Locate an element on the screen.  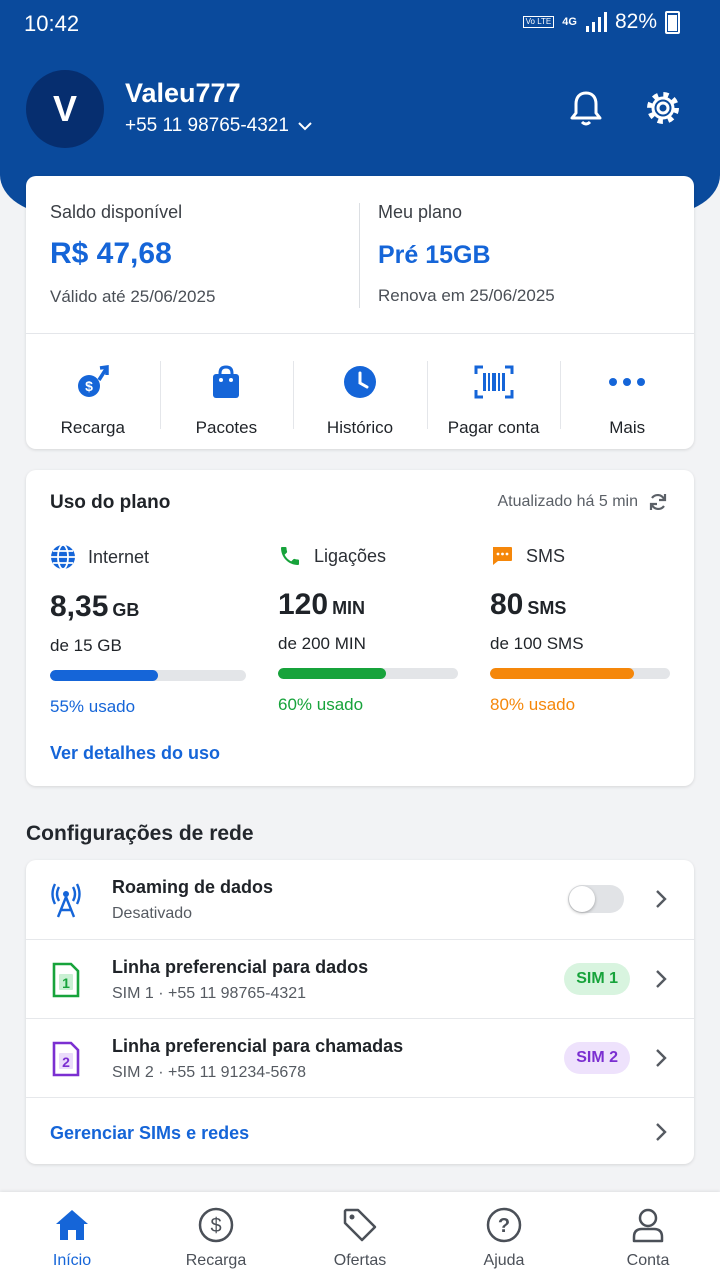
bag-icon is located at coordinates (226, 381).